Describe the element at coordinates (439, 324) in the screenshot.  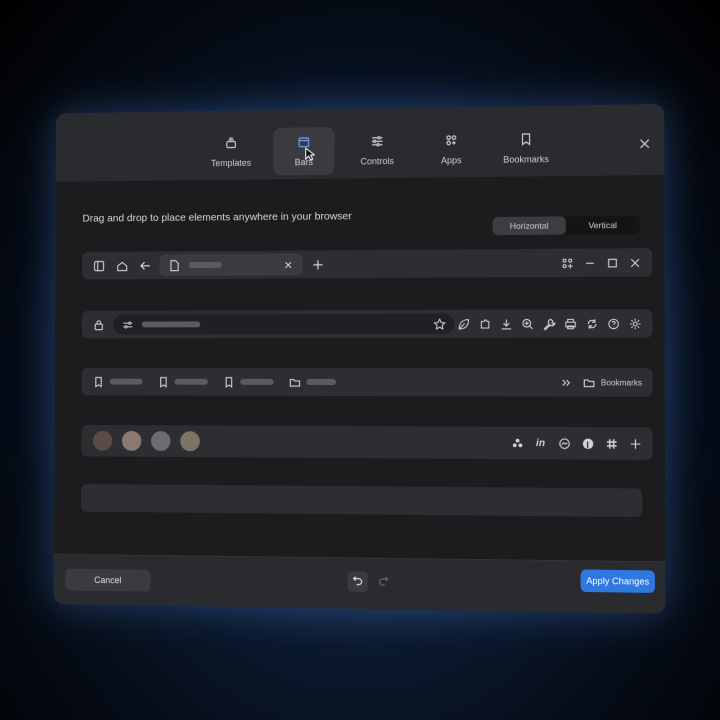
I see `star-icon` at that location.